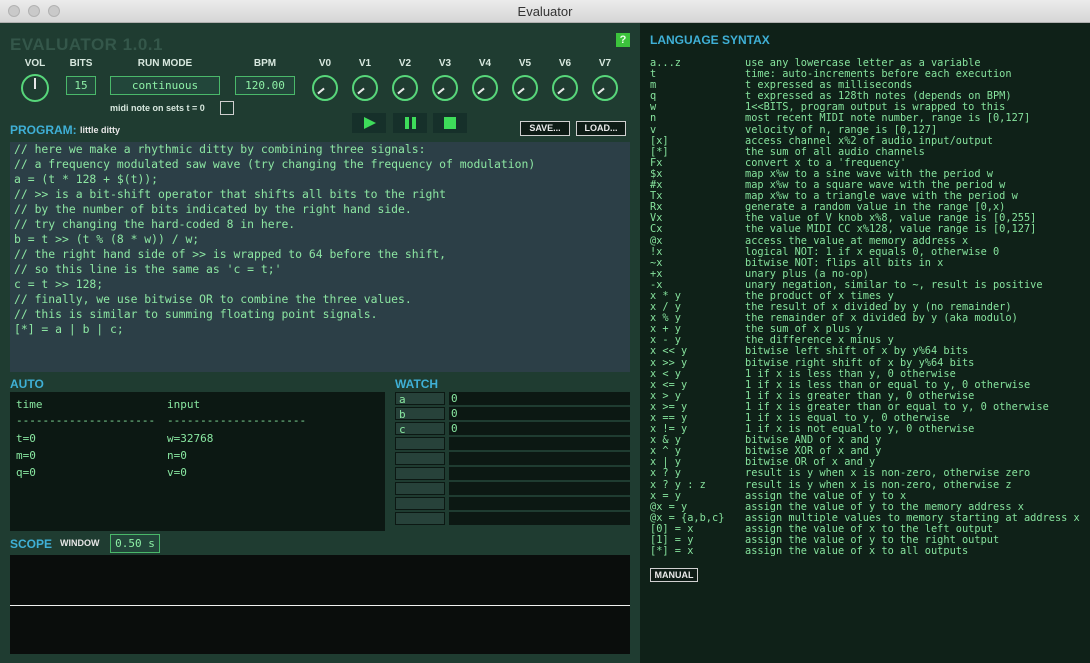  What do you see at coordinates (857, 551) in the screenshot?
I see `syntax-description: assign the value of x to all outputs` at bounding box center [857, 551].